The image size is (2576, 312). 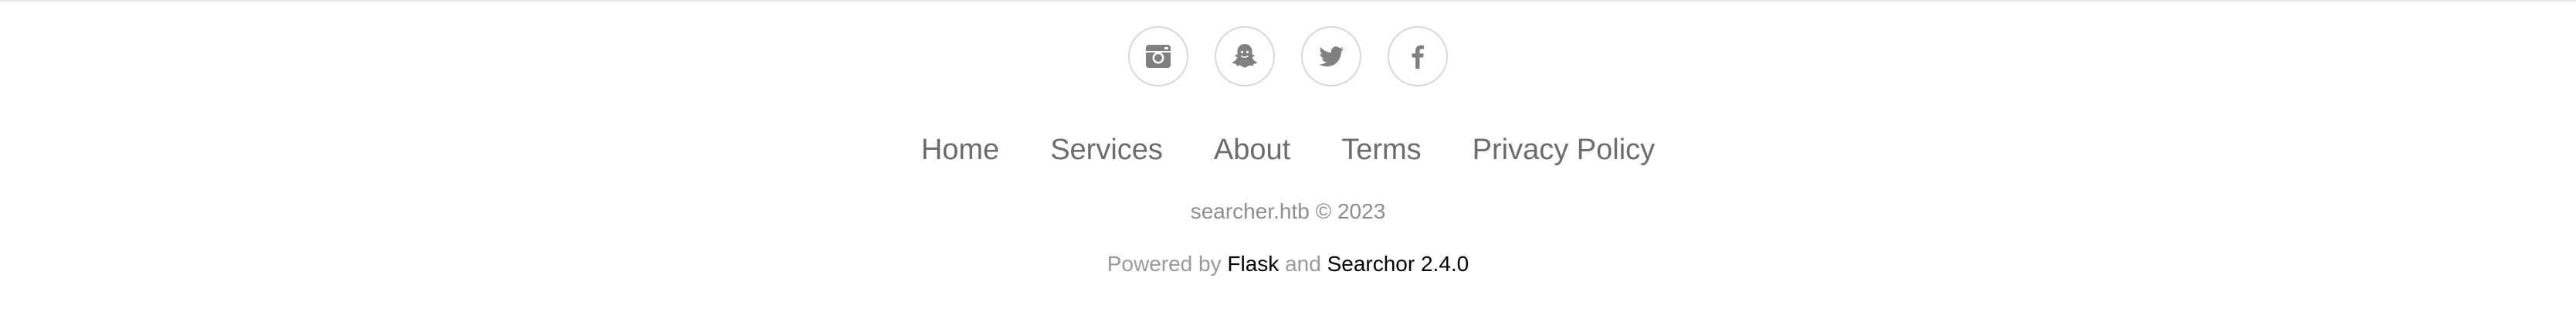 I want to click on twitter-icon, so click(x=1331, y=56).